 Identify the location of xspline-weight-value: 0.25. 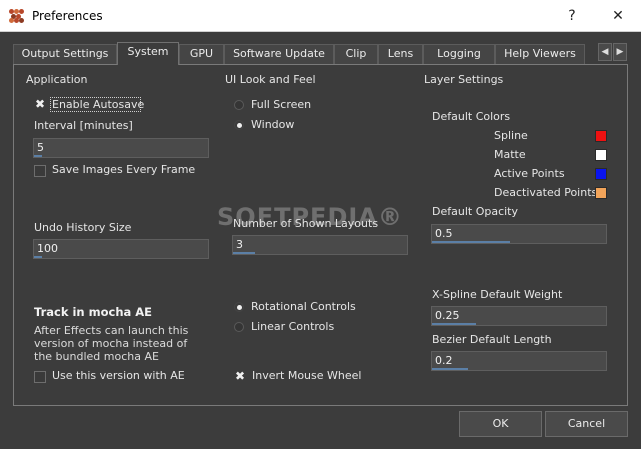
(447, 315).